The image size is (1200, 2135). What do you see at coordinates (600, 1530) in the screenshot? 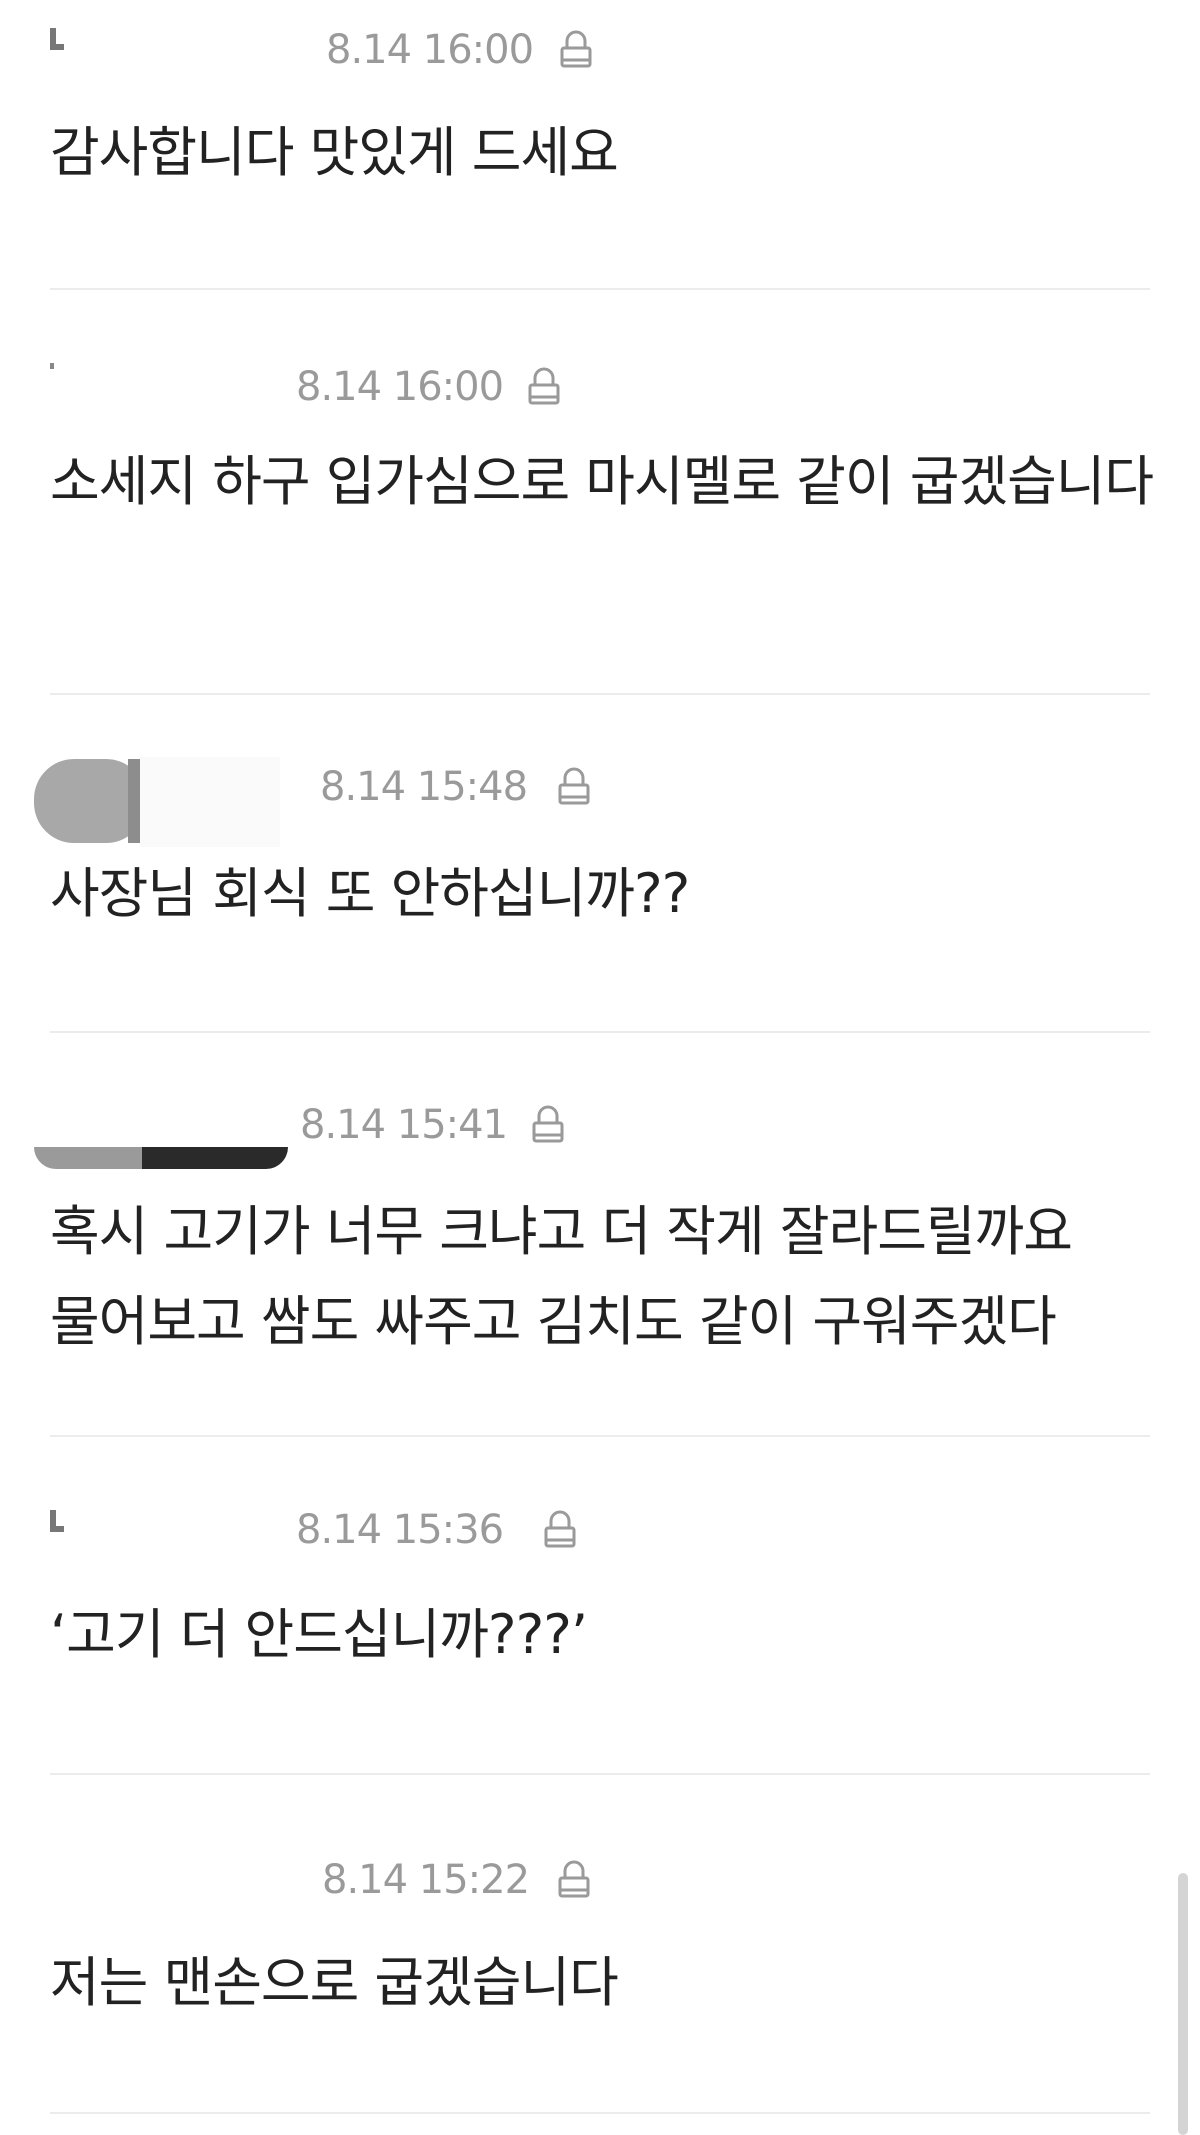
I see `comment-meta: 8.14 15:36` at bounding box center [600, 1530].